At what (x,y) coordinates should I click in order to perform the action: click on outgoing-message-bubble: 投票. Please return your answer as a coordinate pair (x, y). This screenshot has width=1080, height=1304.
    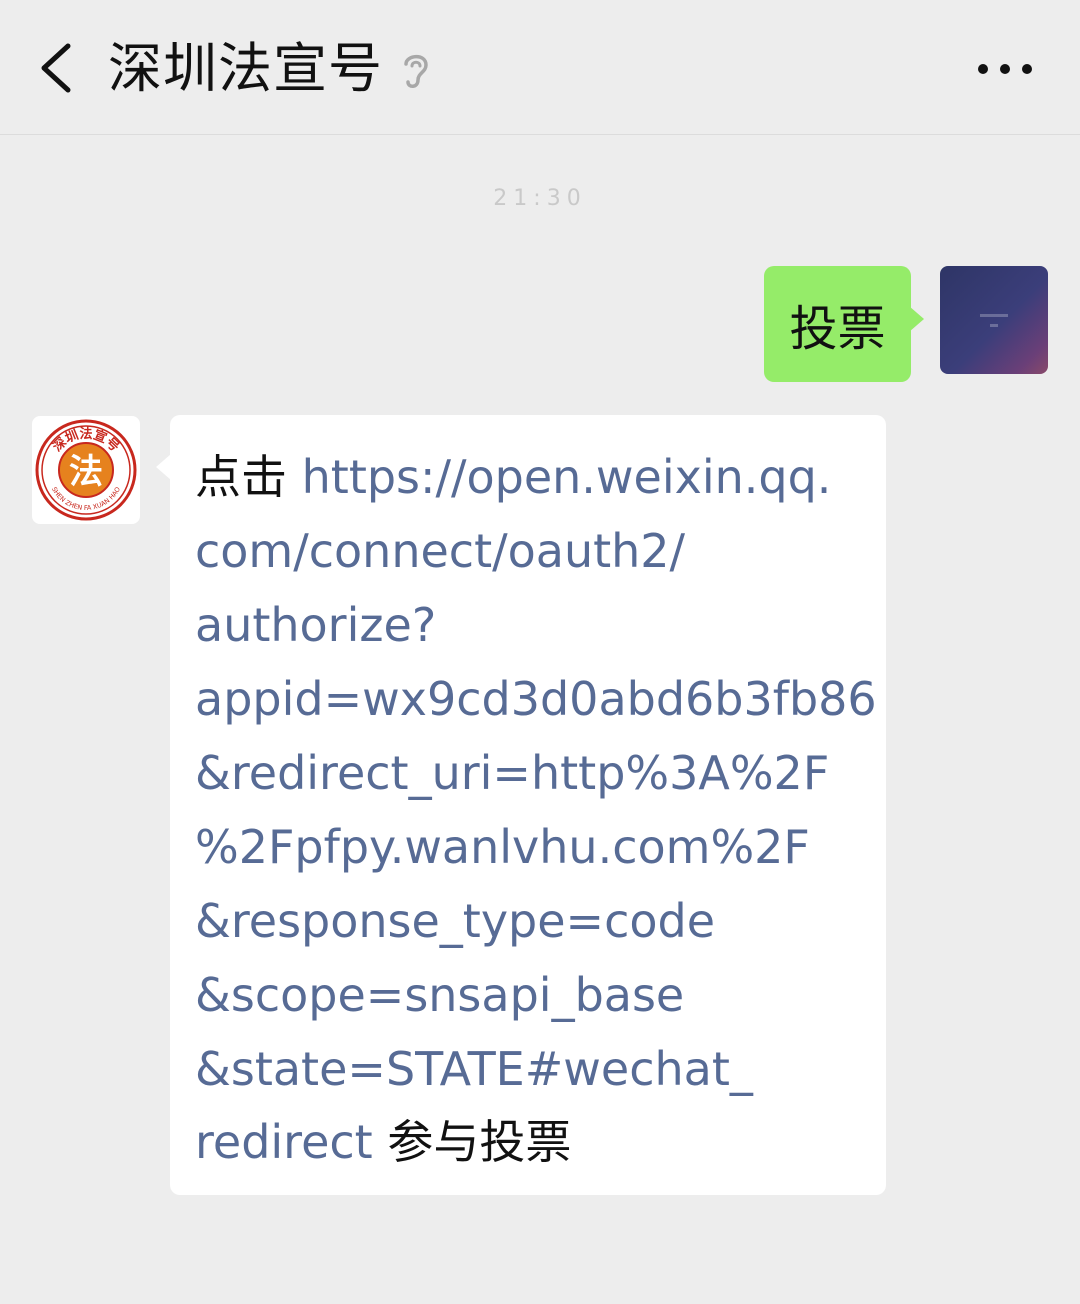
    Looking at the image, I should click on (837, 324).